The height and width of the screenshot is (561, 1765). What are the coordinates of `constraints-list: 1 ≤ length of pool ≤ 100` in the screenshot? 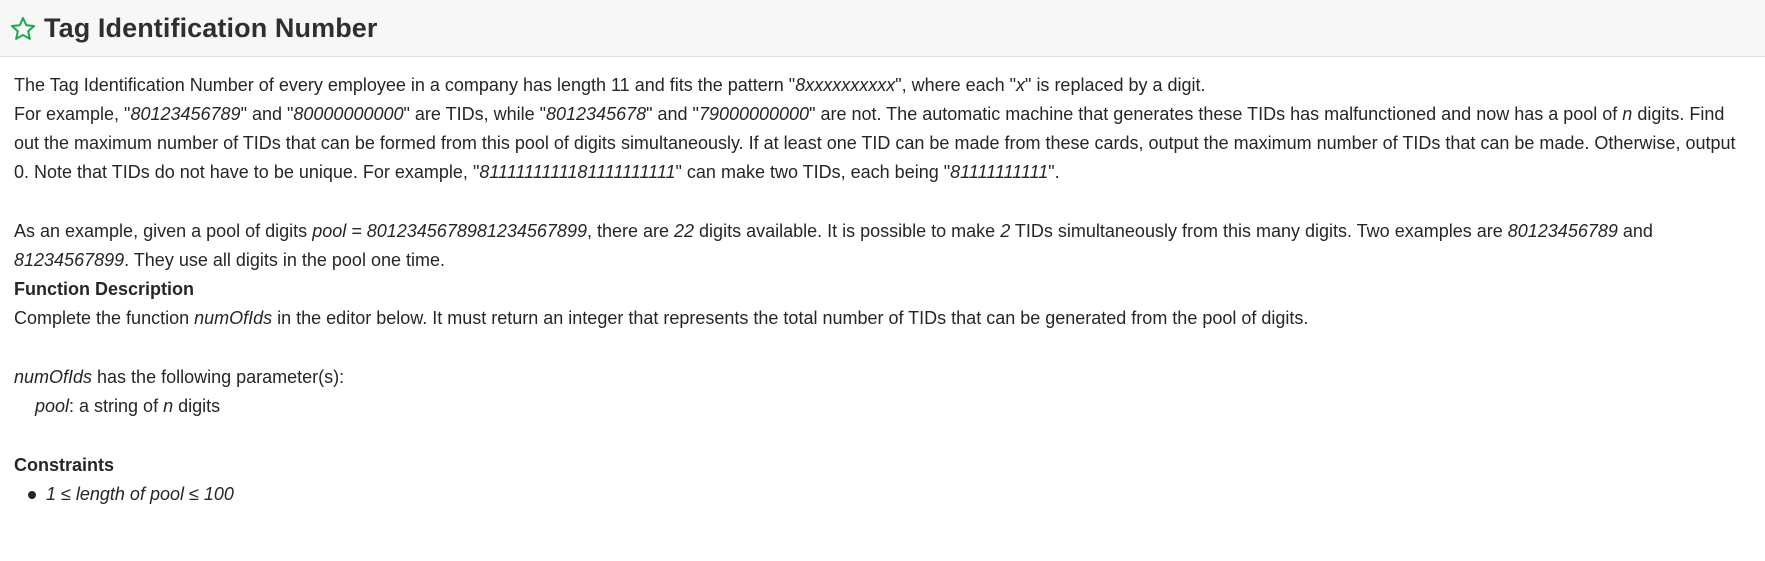 It's located at (882, 494).